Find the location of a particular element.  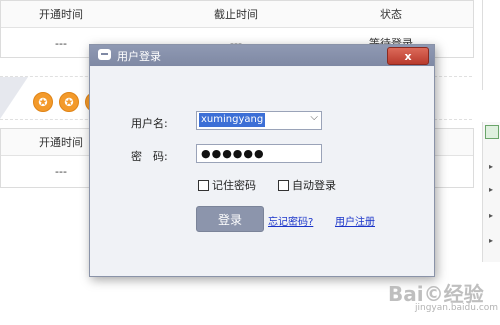

dialog-title: 用户登录 is located at coordinates (139, 56).